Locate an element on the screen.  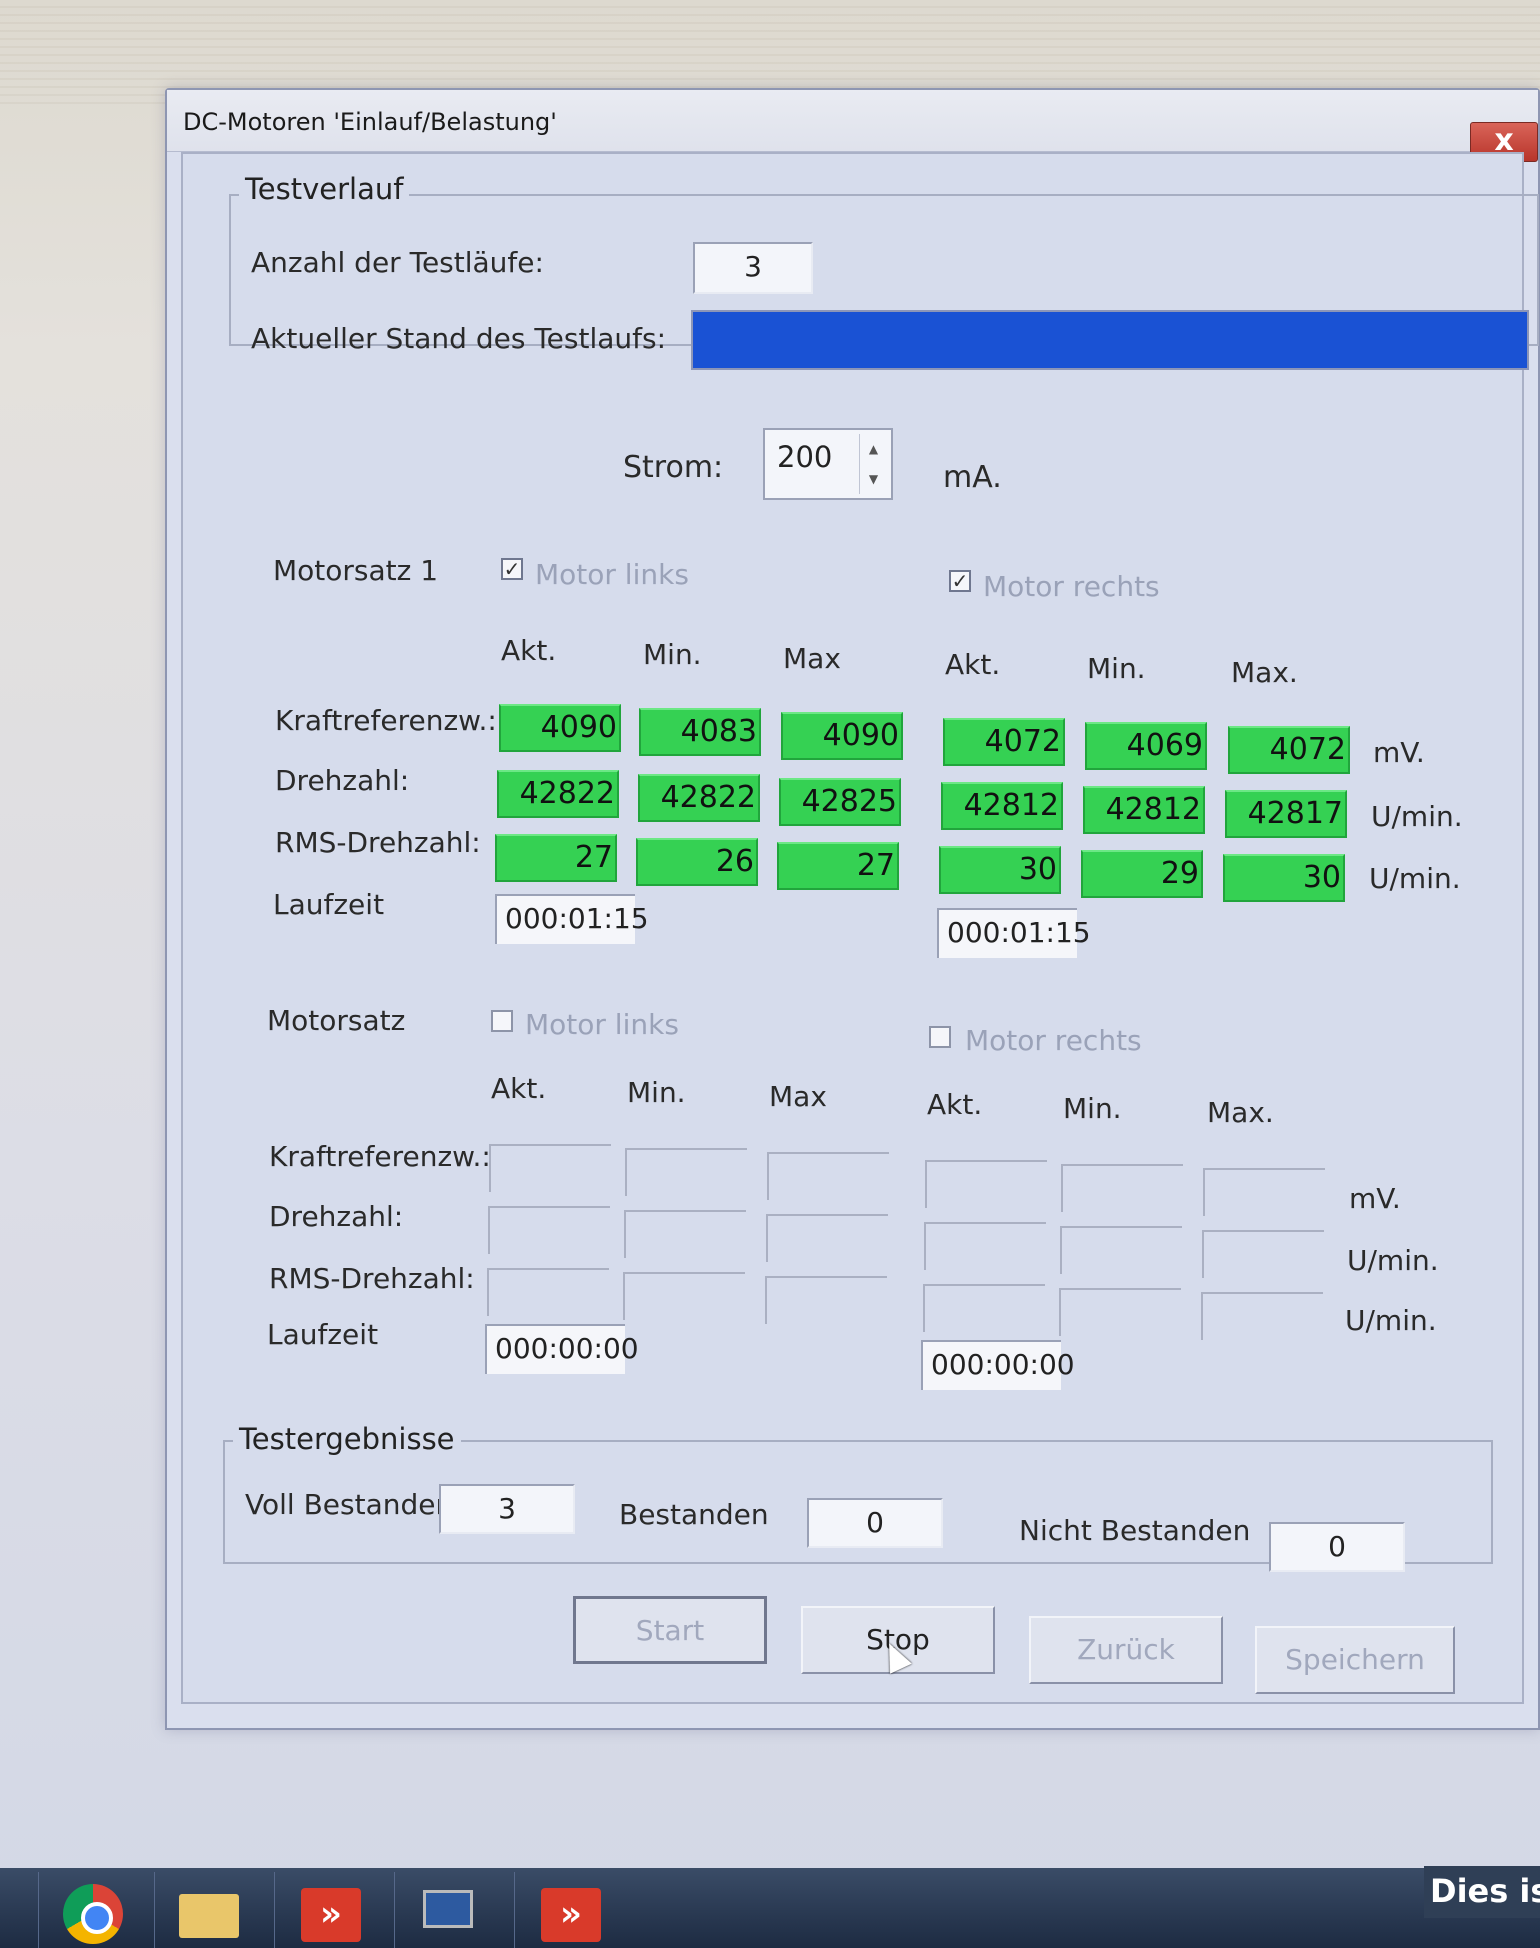
m1-left-drehzahl-max: 42825 is located at coordinates (840, 802).